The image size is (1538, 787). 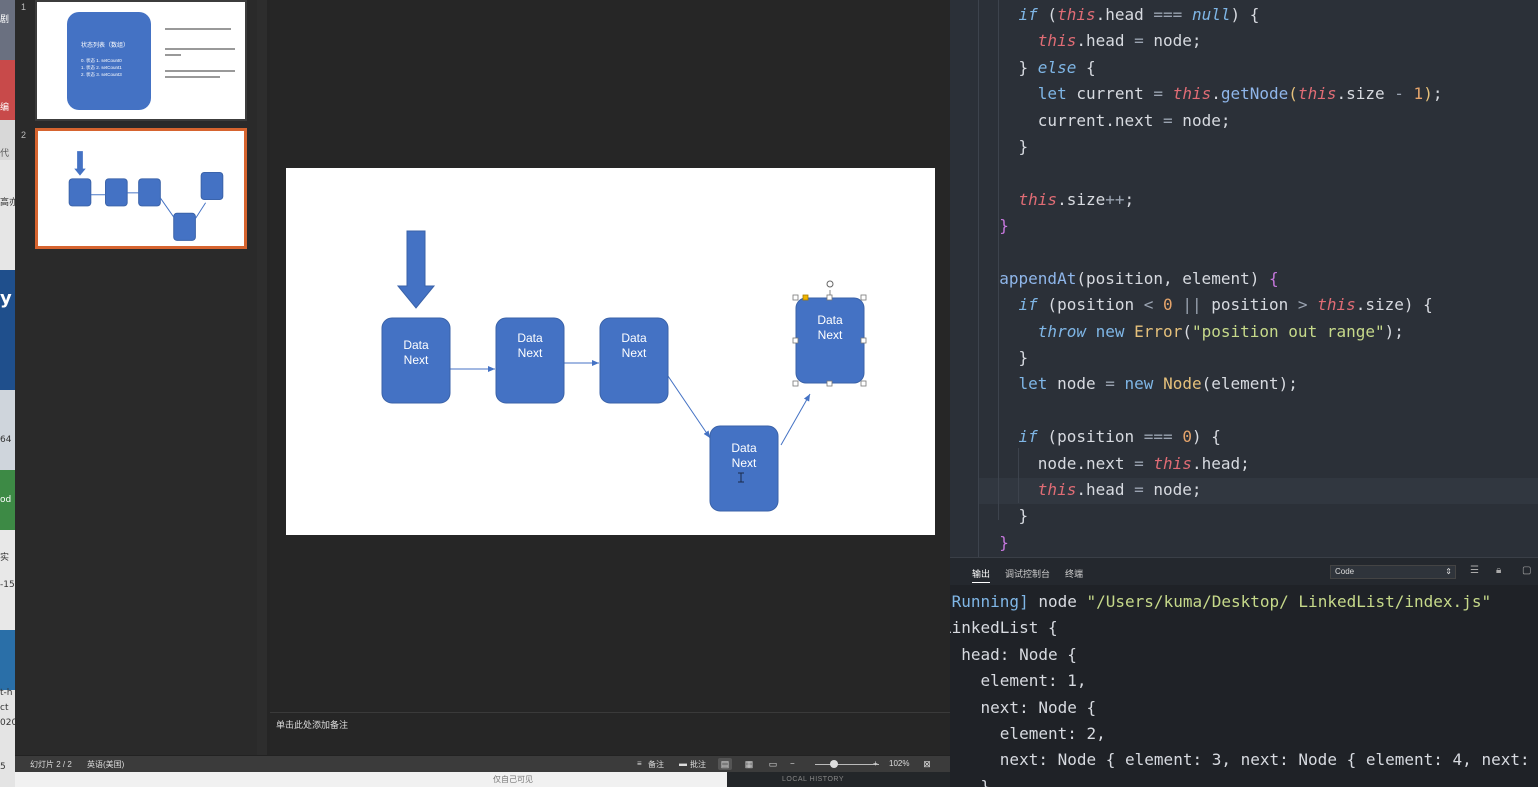 I want to click on language-indicator: 英语(美国), so click(x=105, y=764).